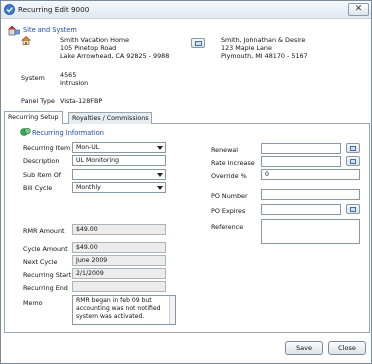 Image resolution: width=372 pixels, height=364 pixels. Describe the element at coordinates (119, 286) in the screenshot. I see `recurring-end-field` at that location.